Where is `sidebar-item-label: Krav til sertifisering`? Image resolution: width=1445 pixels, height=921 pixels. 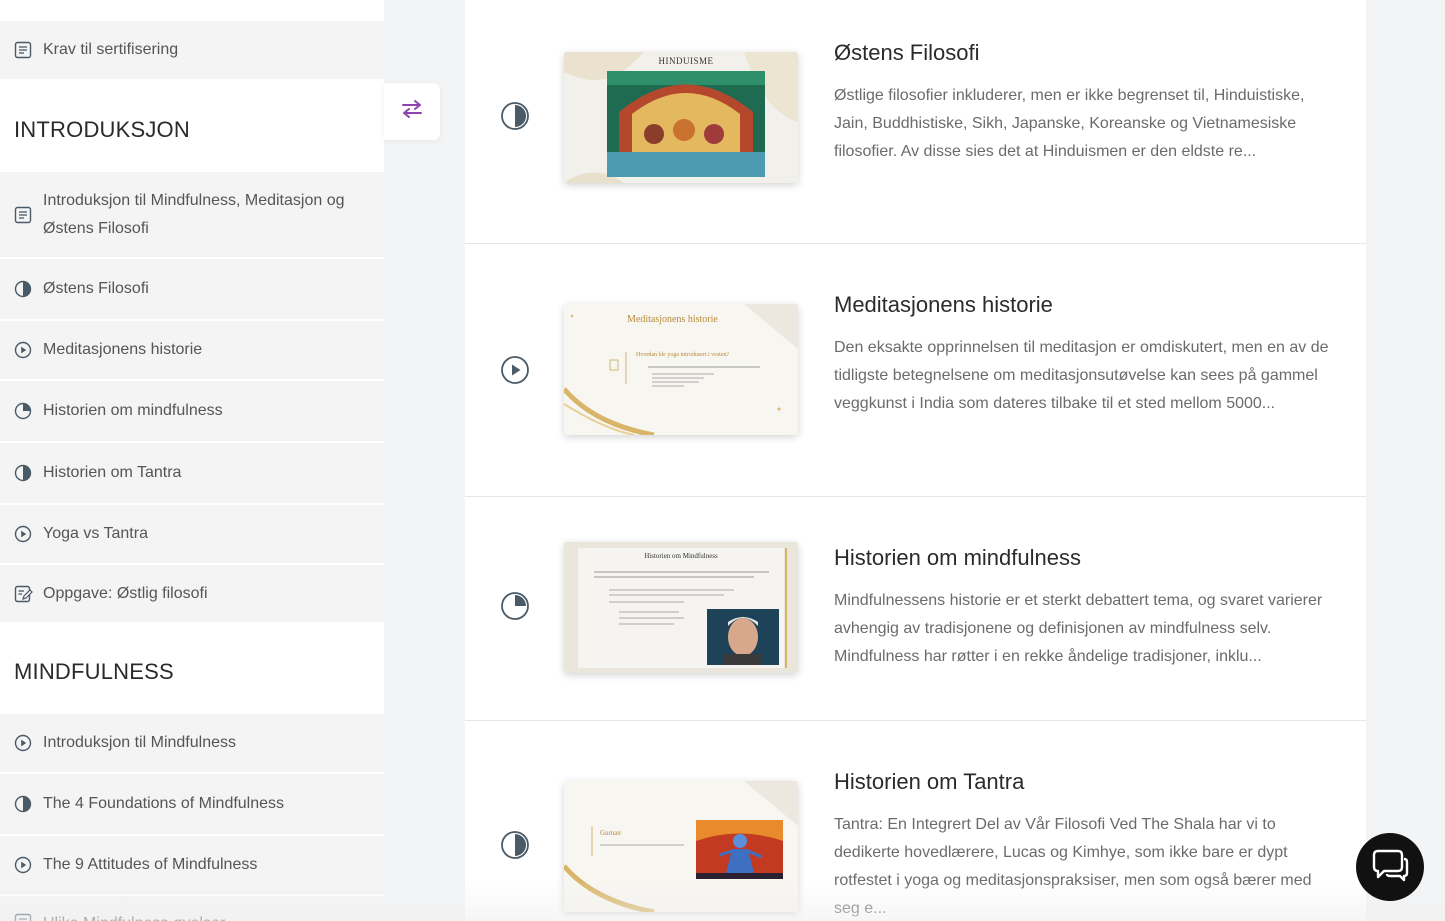
sidebar-item-label: Krav til sertifisering is located at coordinates (111, 49).